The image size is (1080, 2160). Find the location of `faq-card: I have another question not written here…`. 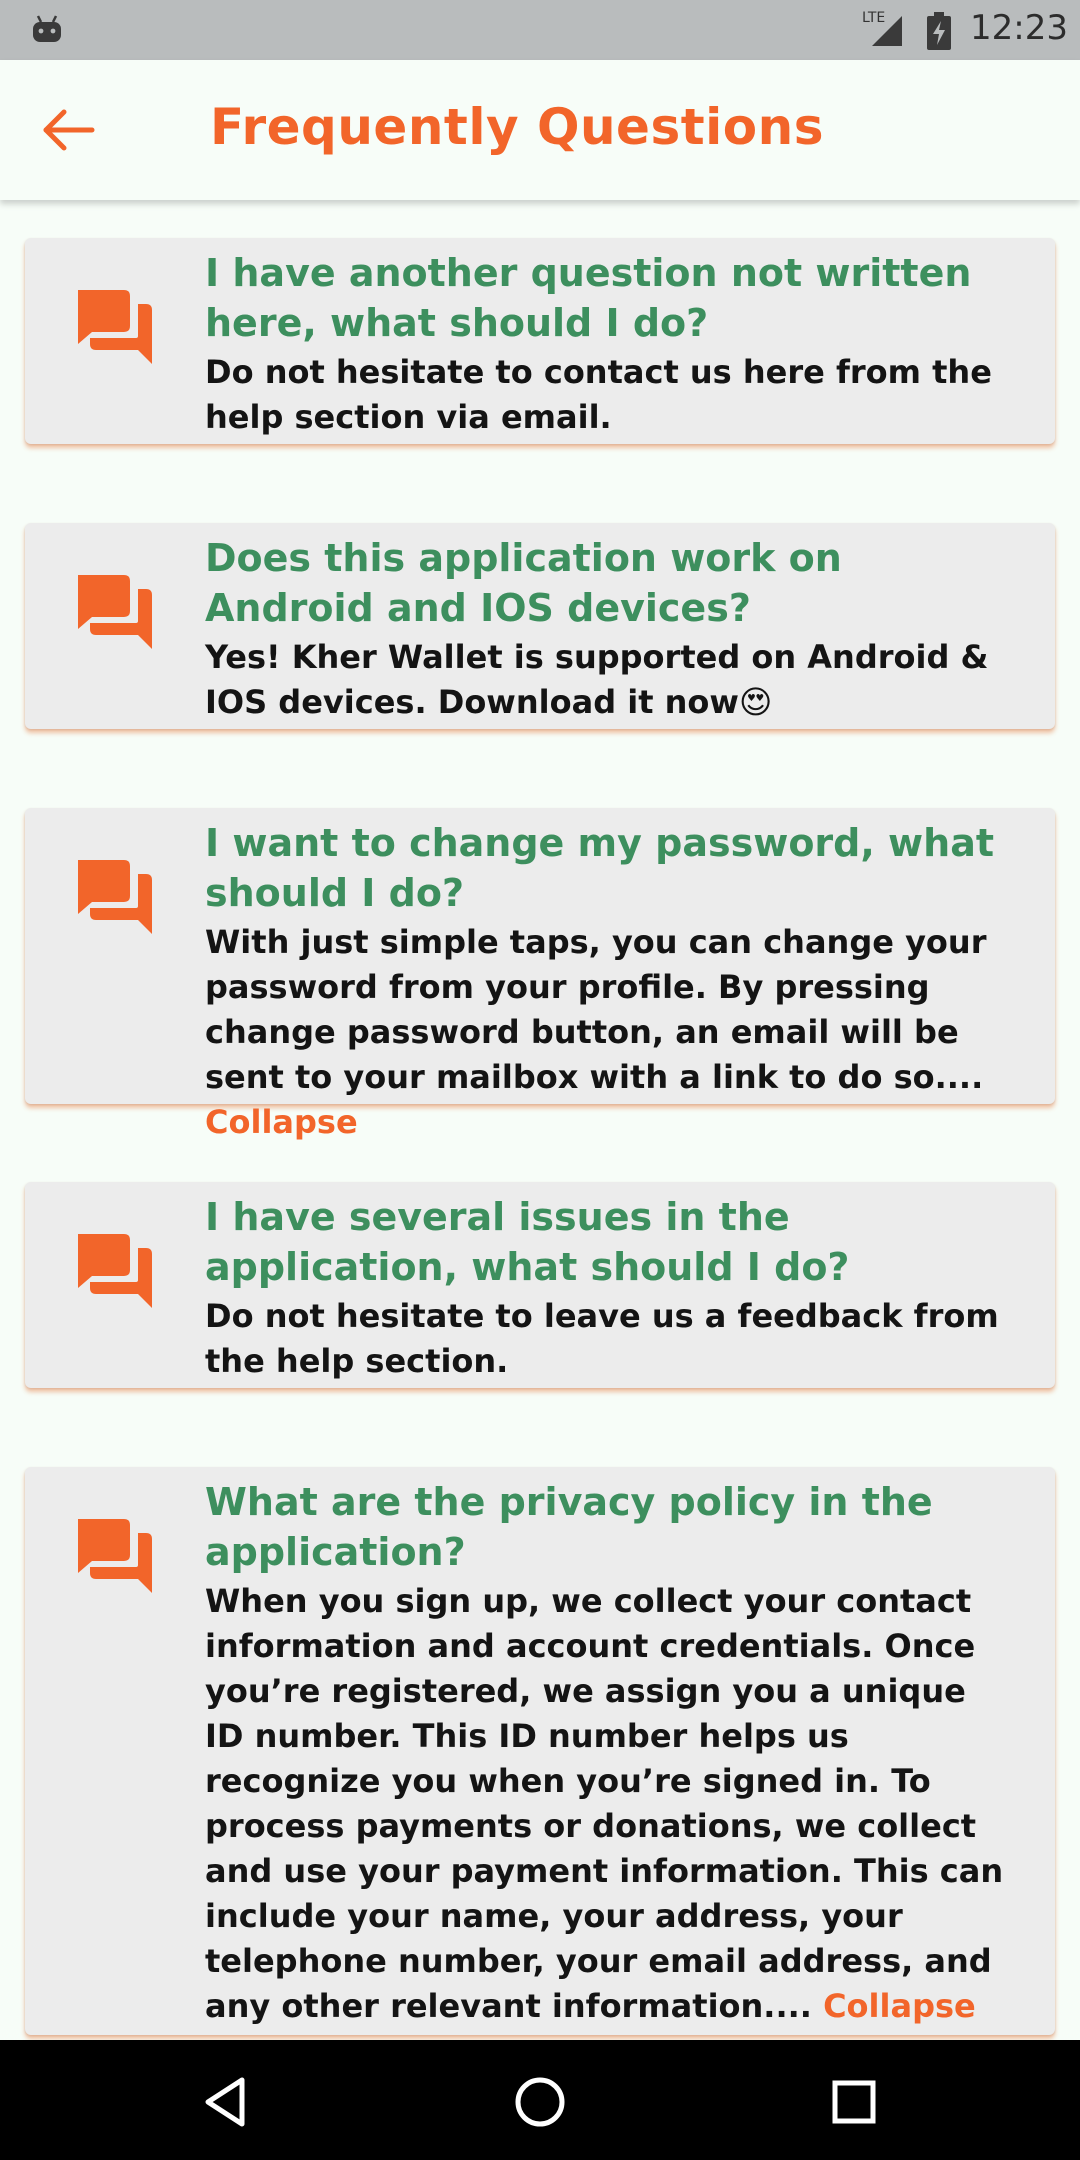

faq-card: I have another question not written here… is located at coordinates (540, 341).